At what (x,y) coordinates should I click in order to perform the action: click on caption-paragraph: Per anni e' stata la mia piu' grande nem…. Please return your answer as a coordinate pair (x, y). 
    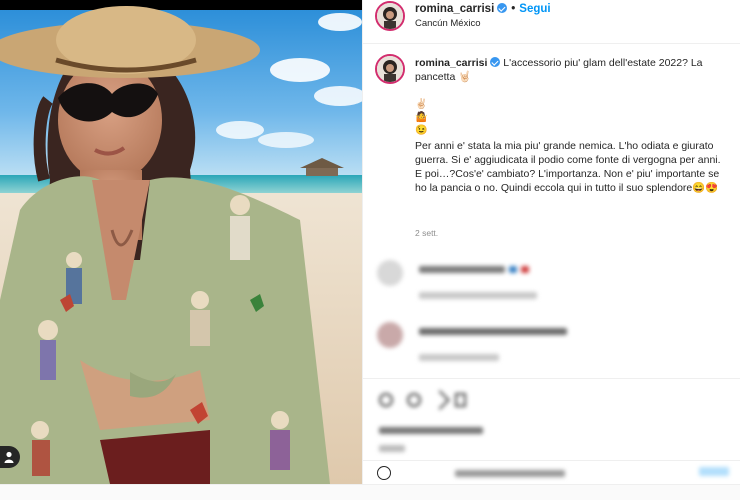
    Looking at the image, I should click on (571, 167).